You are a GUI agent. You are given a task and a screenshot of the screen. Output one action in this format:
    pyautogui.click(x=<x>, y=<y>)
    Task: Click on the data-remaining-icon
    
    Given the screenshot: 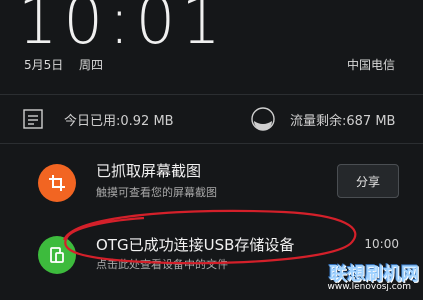 What is the action you would take?
    pyautogui.click(x=263, y=119)
    